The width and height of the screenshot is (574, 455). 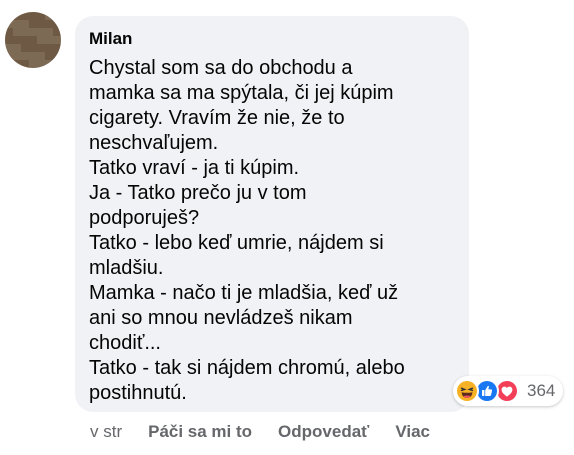 I want to click on comment-line: podporuješ?, so click(x=144, y=218).